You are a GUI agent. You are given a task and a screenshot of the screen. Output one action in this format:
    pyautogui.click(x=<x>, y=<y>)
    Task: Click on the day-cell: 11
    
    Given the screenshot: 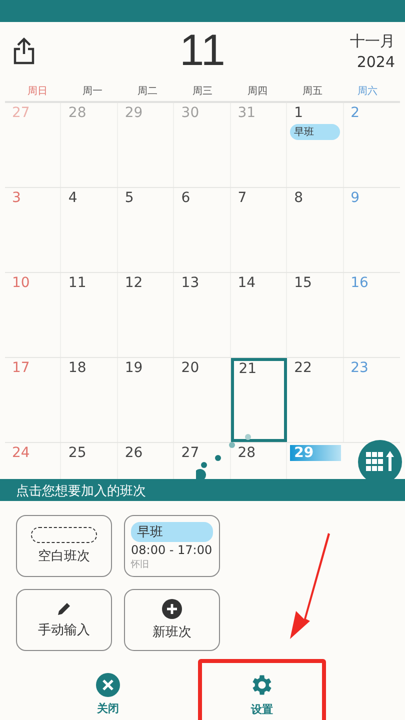 What is the action you would take?
    pyautogui.click(x=89, y=315)
    